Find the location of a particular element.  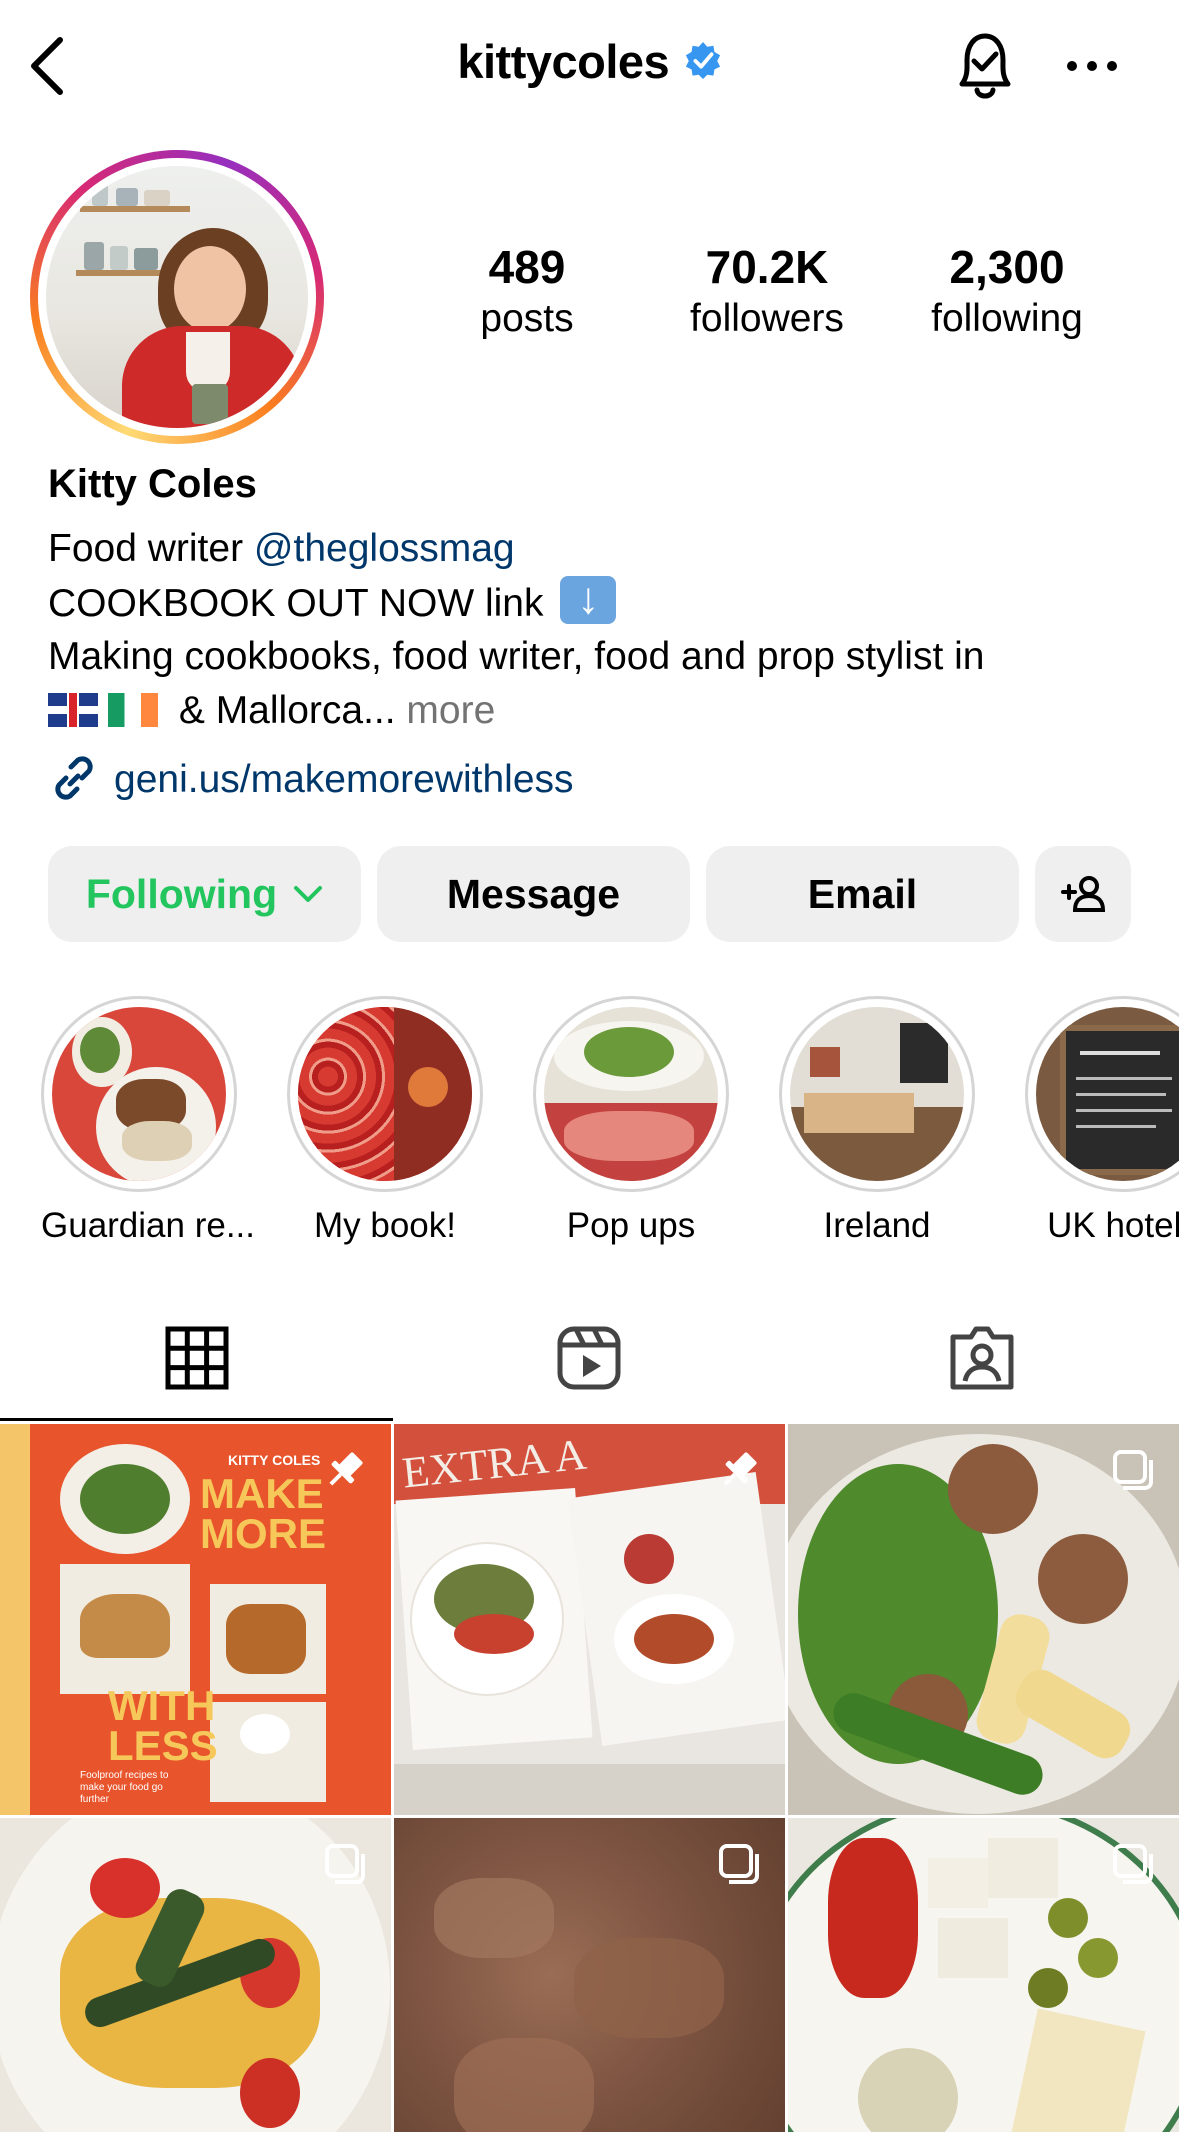

profile-avatar is located at coordinates (177, 297).